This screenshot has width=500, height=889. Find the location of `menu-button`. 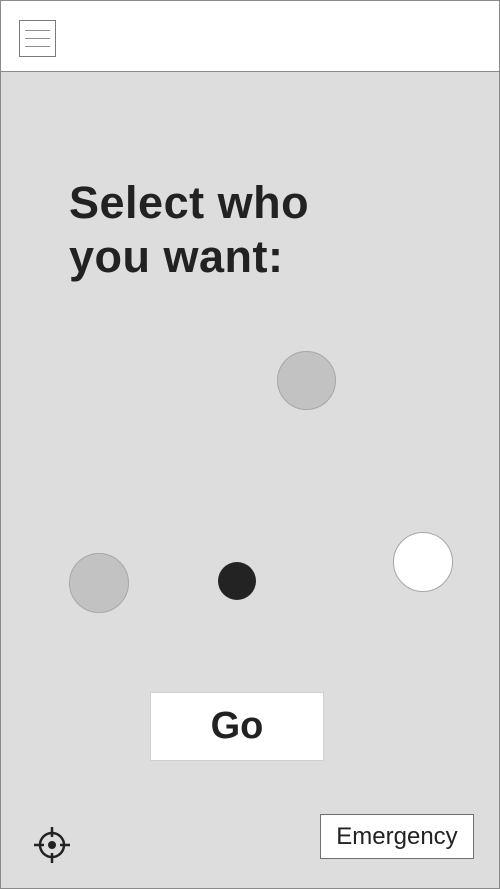

menu-button is located at coordinates (37, 38).